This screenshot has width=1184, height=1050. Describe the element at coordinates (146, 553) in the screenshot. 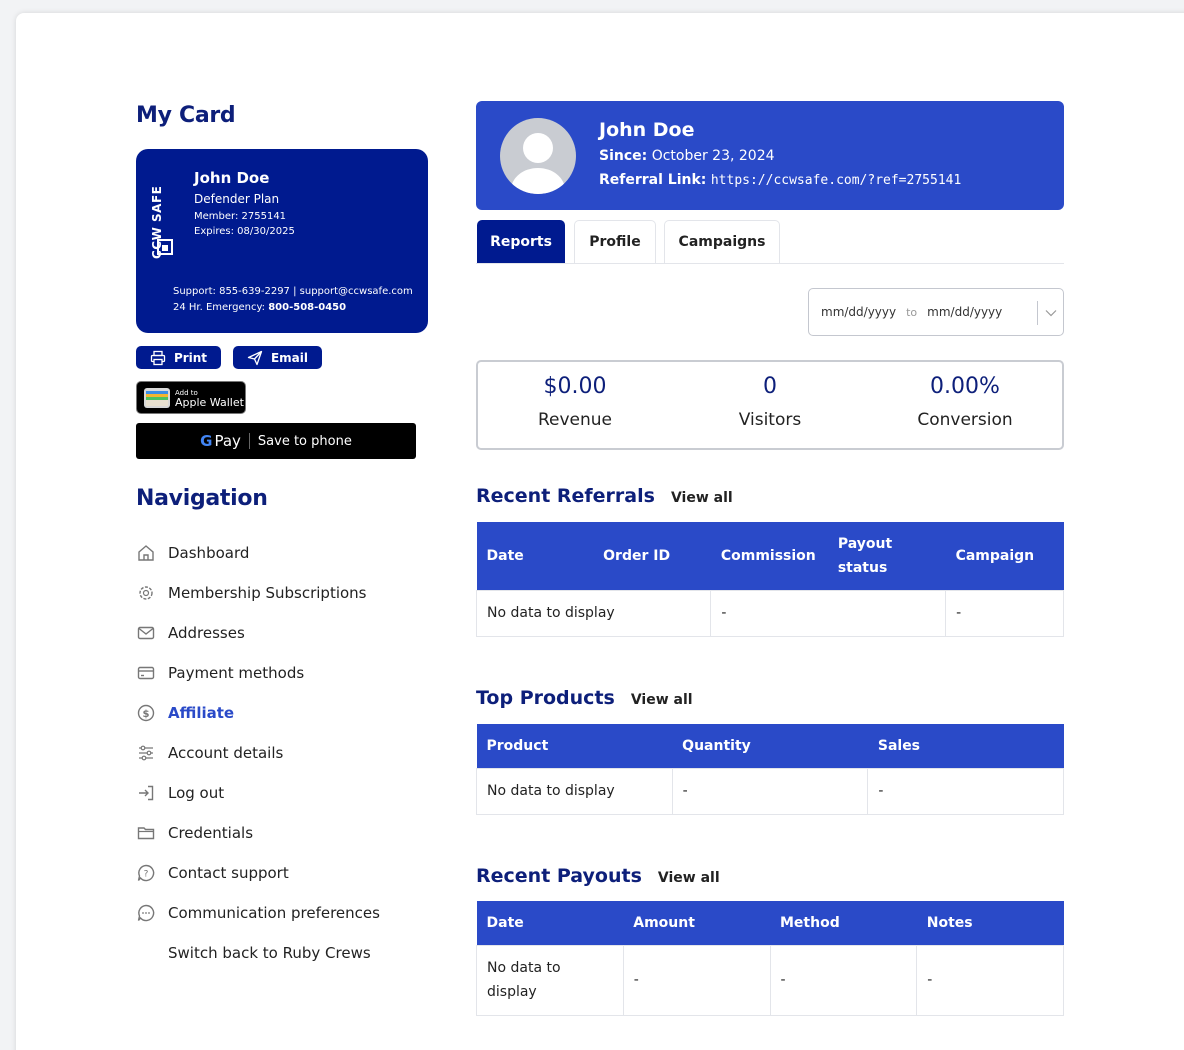

I see `home-icon` at that location.